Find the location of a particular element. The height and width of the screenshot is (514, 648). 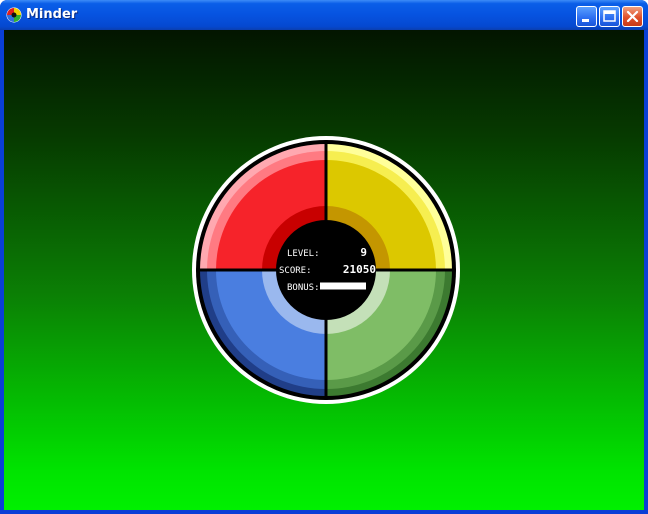

level-label: LEVEL: is located at coordinates (303, 254).